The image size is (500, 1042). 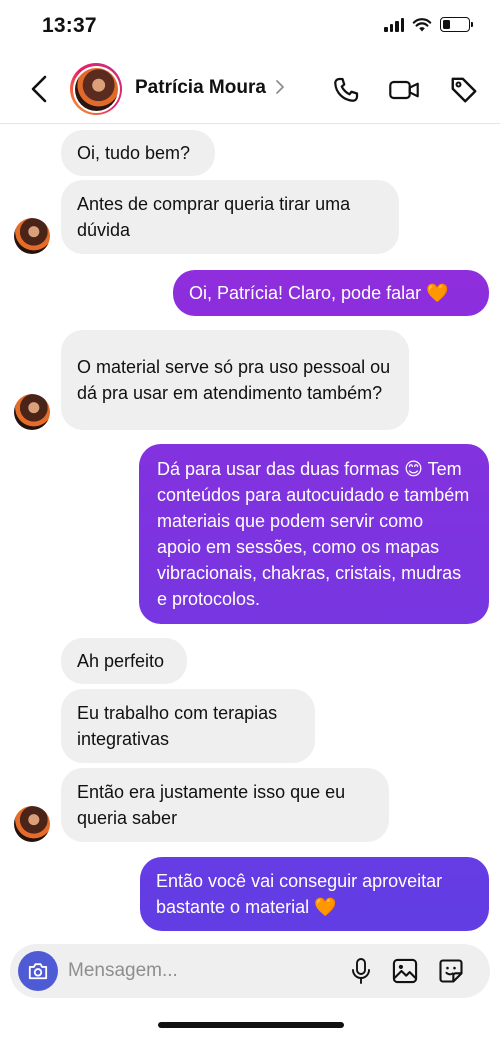 What do you see at coordinates (456, 24) in the screenshot?
I see `battery-icon` at bounding box center [456, 24].